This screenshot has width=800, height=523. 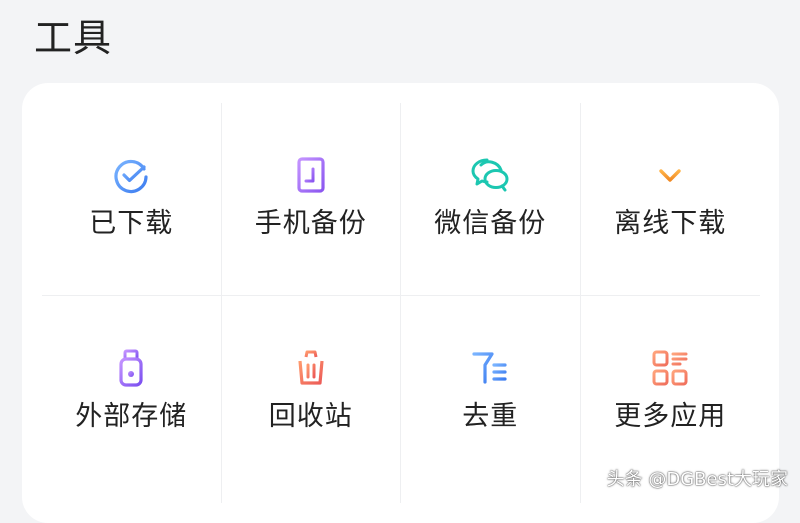 What do you see at coordinates (490, 368) in the screenshot?
I see `dedupe-icon` at bounding box center [490, 368].